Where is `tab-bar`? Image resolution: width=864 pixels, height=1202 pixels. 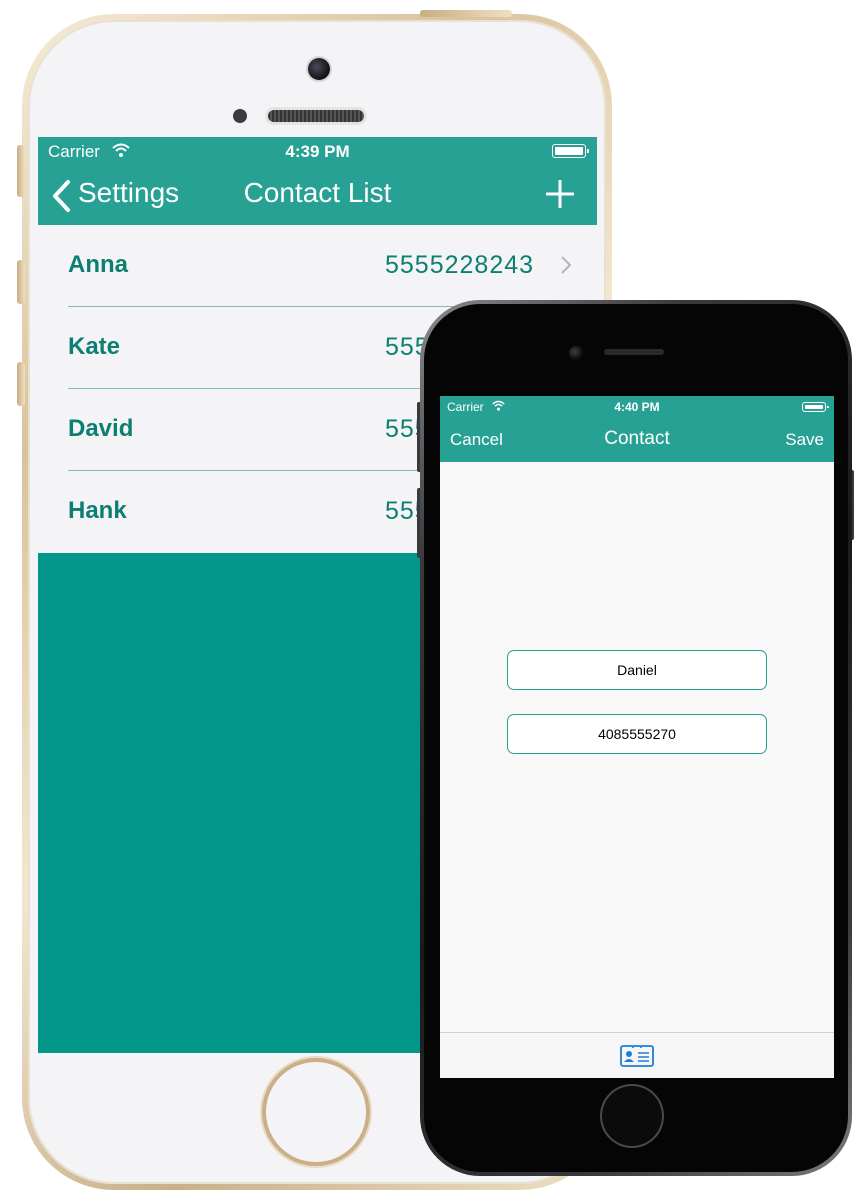
tab-bar is located at coordinates (637, 1055).